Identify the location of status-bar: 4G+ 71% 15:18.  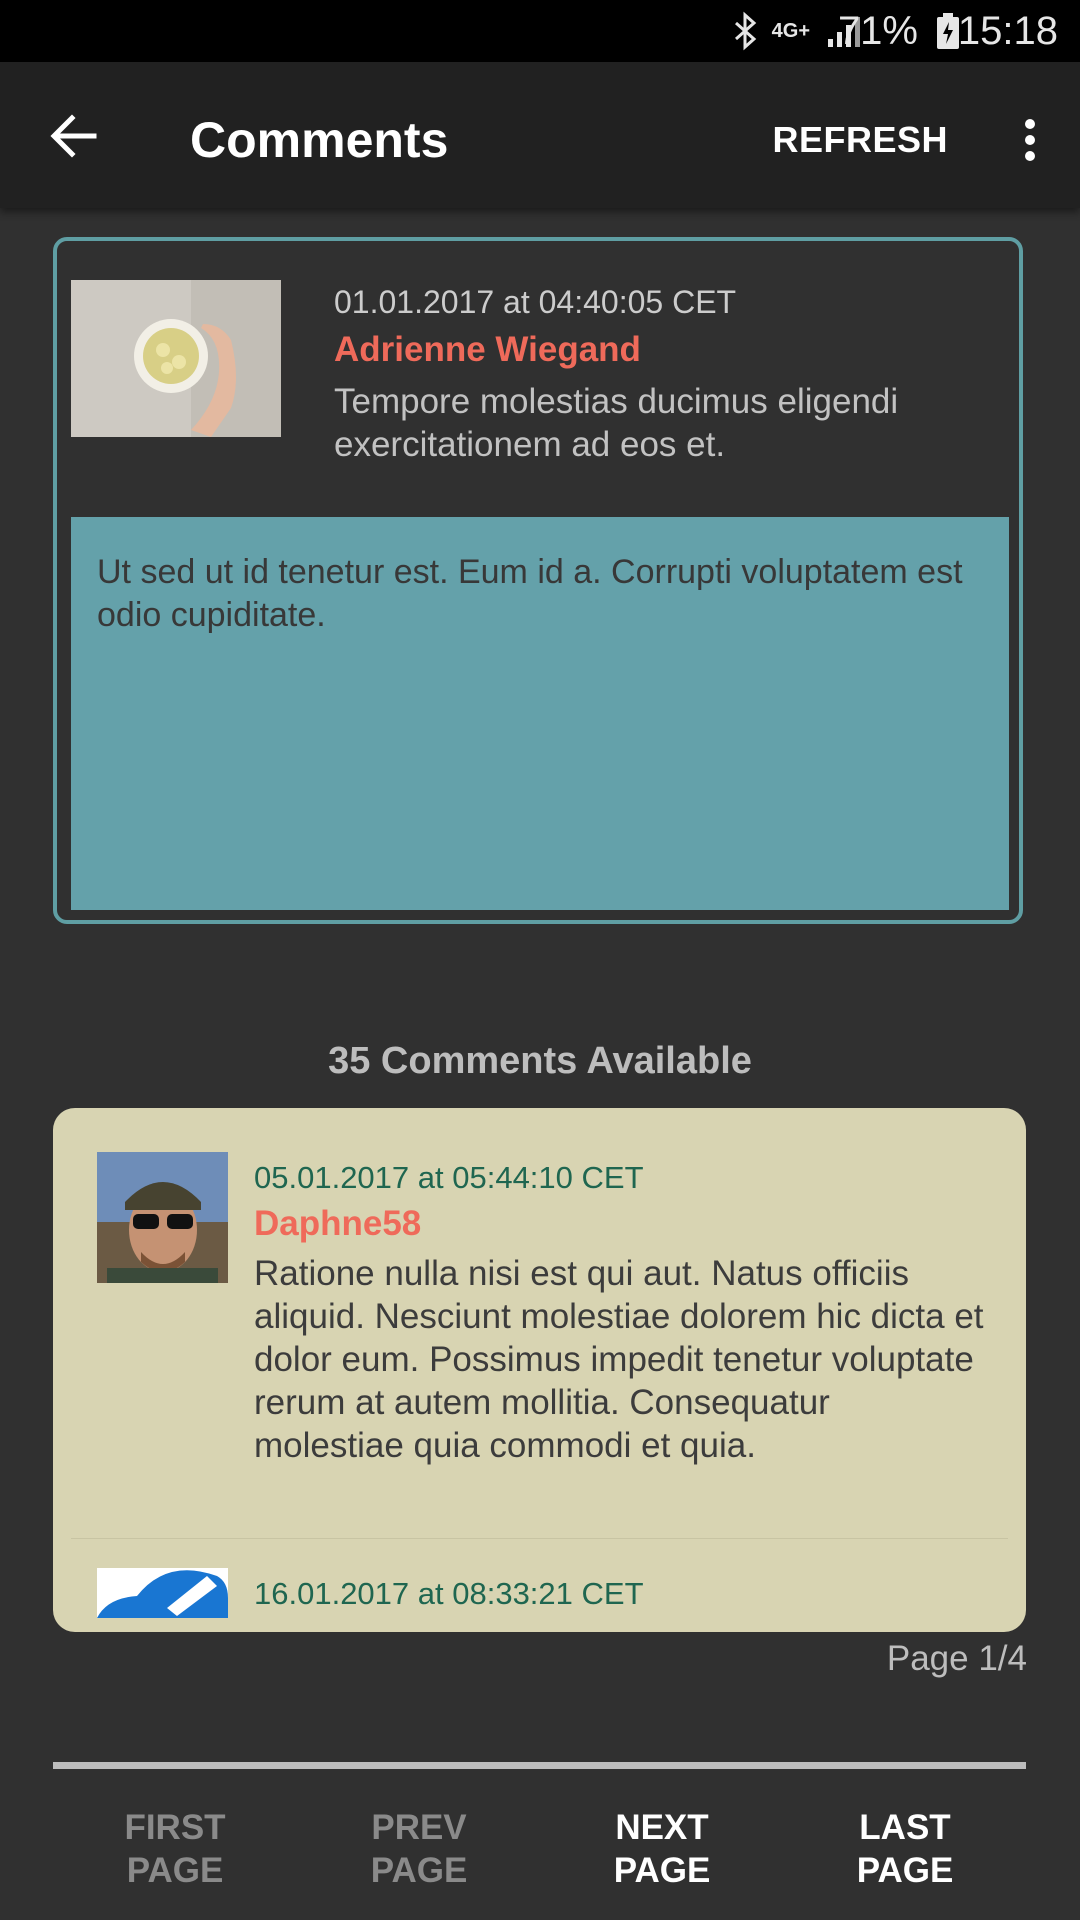
(540, 31).